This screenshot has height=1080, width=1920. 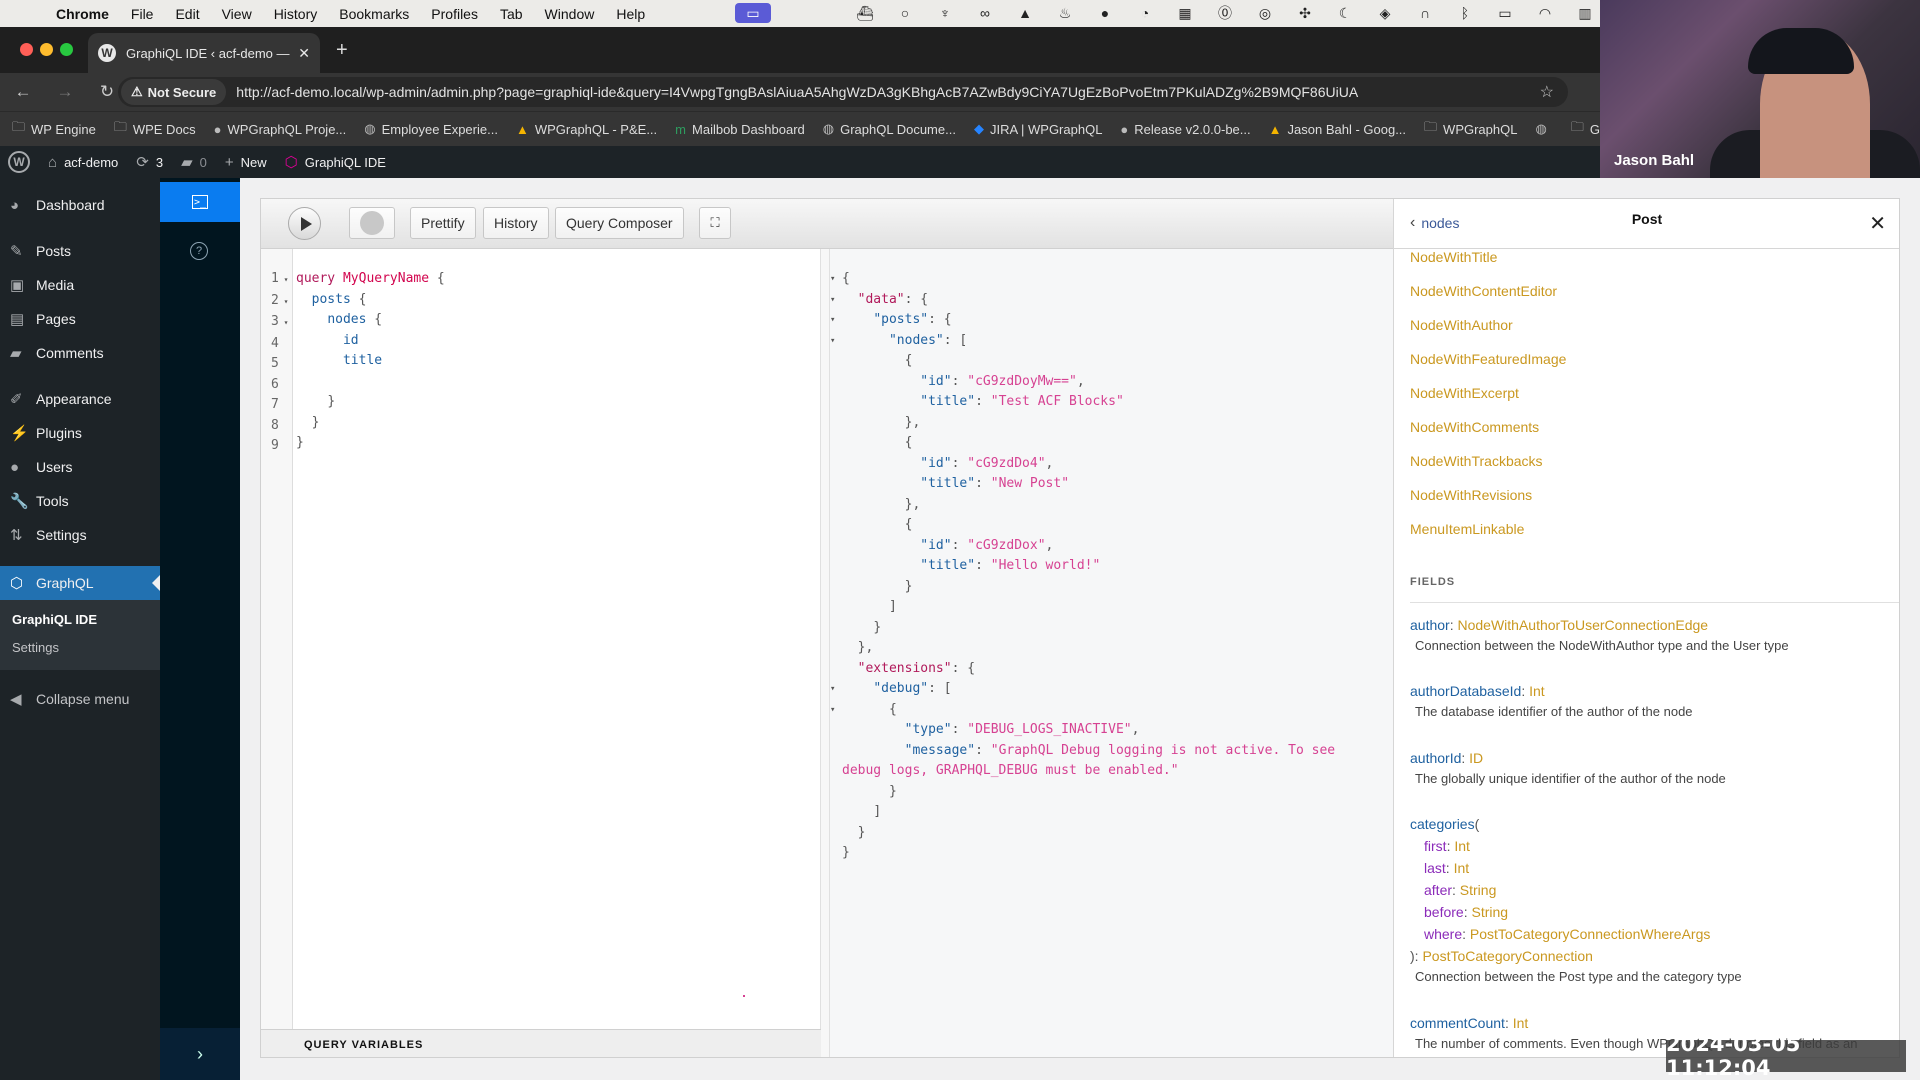 What do you see at coordinates (304, 223) in the screenshot?
I see `execute-query-button` at bounding box center [304, 223].